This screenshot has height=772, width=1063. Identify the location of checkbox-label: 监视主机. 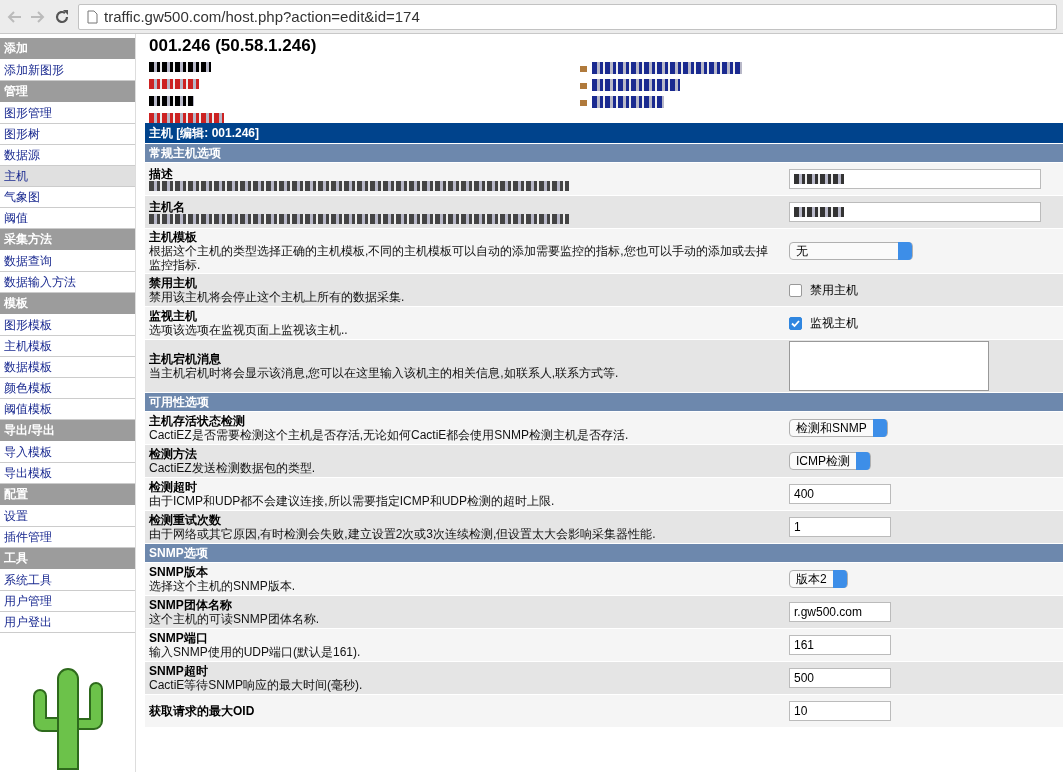
(834, 323).